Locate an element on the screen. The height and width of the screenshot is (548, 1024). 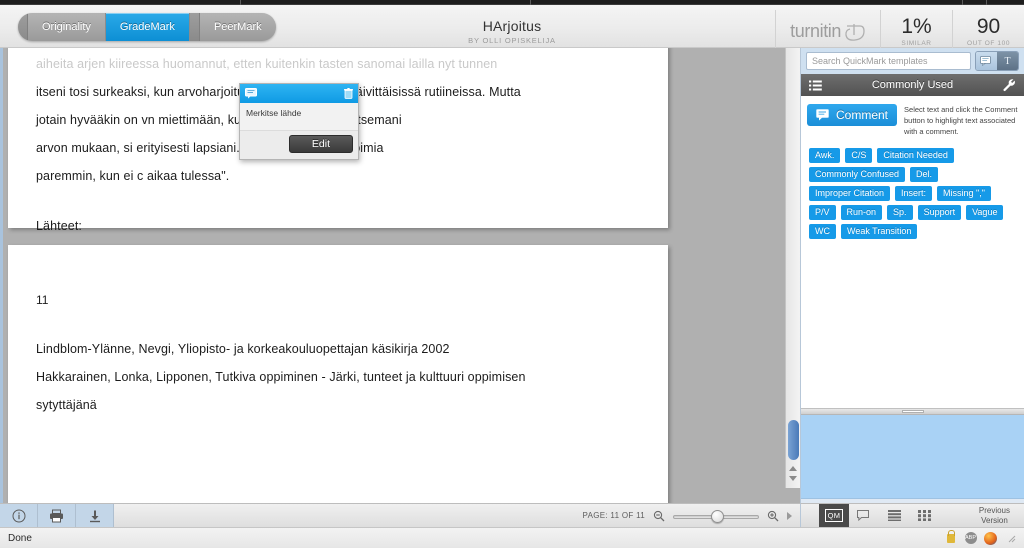
previous-version-line2: Version is located at coordinates (994, 520).